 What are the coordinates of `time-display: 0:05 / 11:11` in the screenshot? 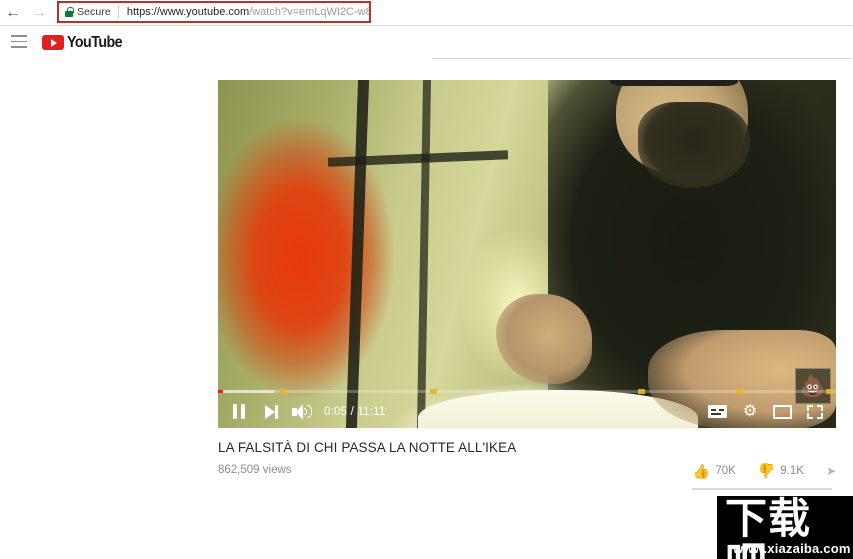 It's located at (355, 411).